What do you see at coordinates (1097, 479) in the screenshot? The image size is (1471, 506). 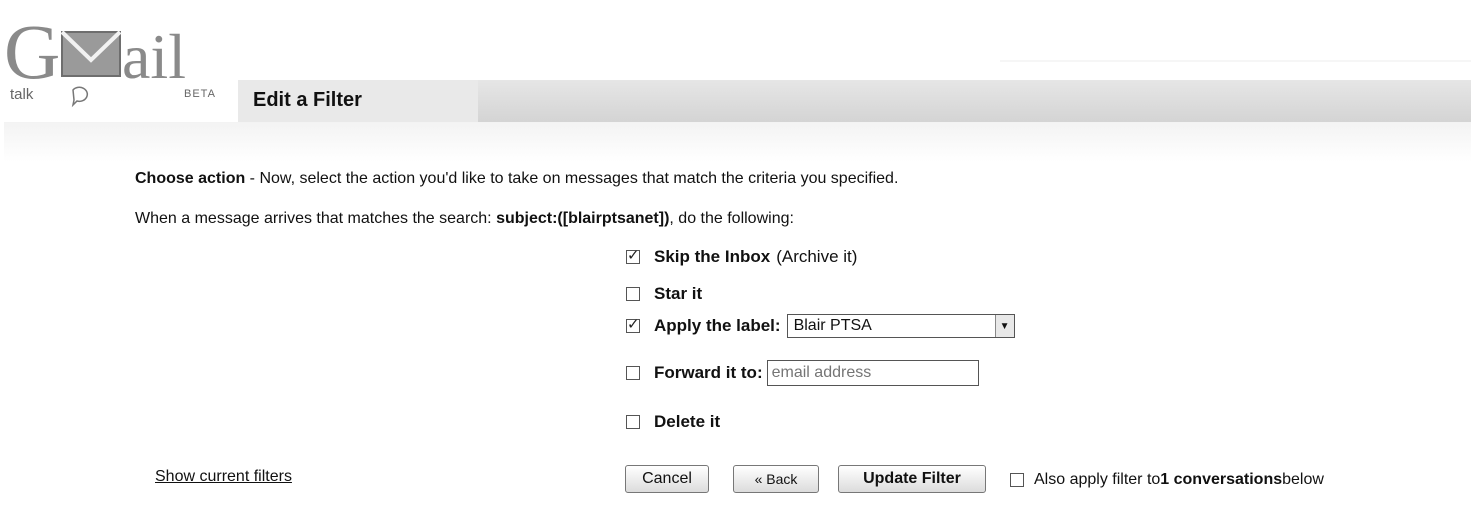 I see `apply-existing-prefix: Also apply filter to` at bounding box center [1097, 479].